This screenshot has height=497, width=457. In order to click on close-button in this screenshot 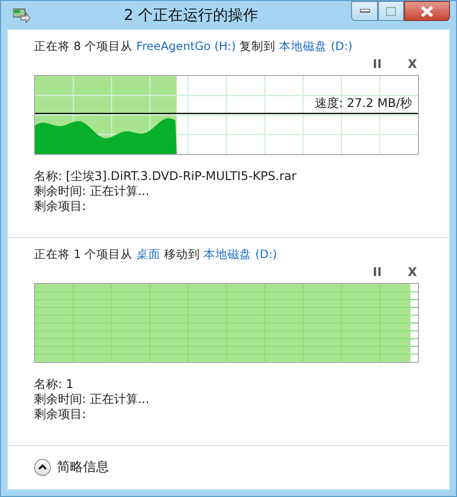, I will do `click(427, 11)`.